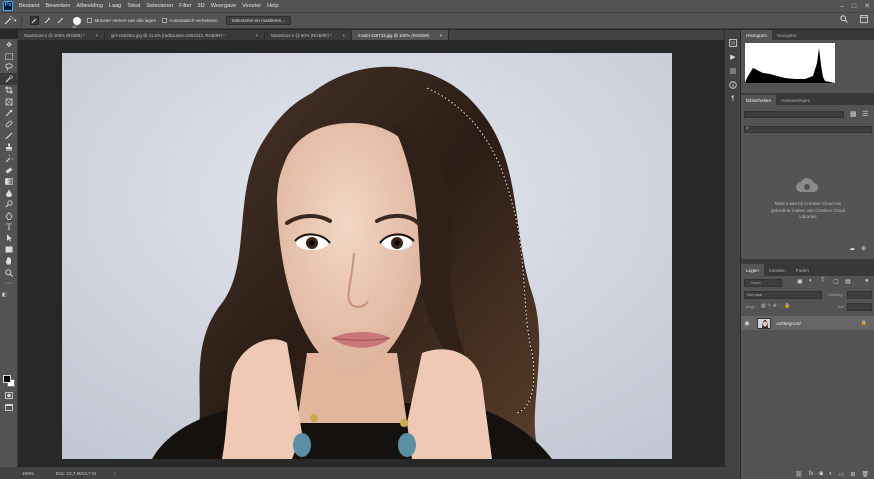 The height and width of the screenshot is (479, 874). What do you see at coordinates (7, 379) in the screenshot?
I see `foreground-color-swatch` at bounding box center [7, 379].